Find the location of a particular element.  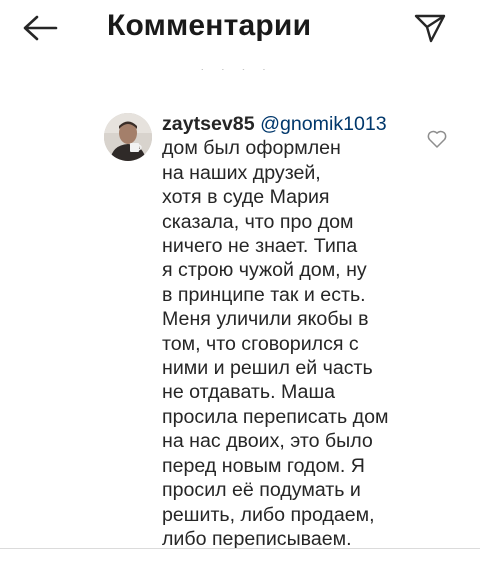

comment-line: хотя в суде Мария is located at coordinates (246, 197).